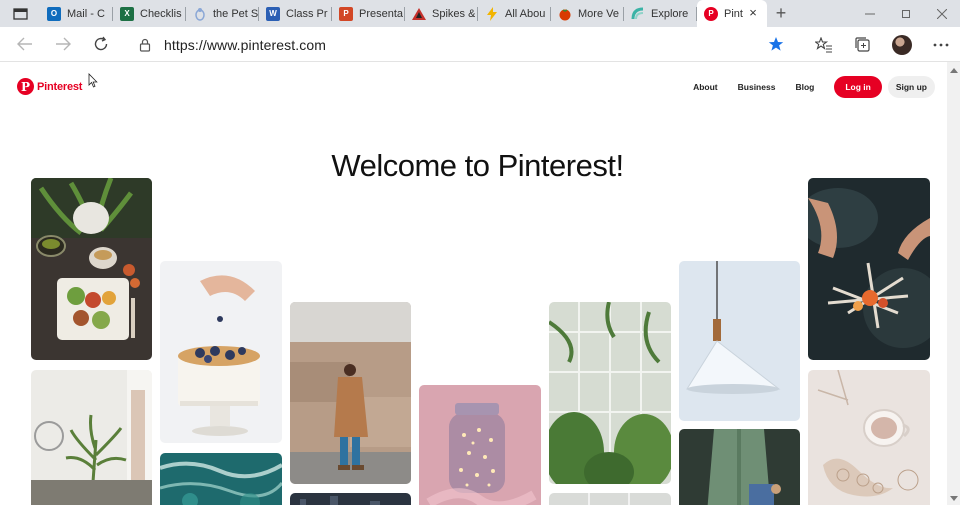 The width and height of the screenshot is (960, 505). What do you see at coordinates (610, 393) in the screenshot?
I see `pin-greenhouse` at bounding box center [610, 393].